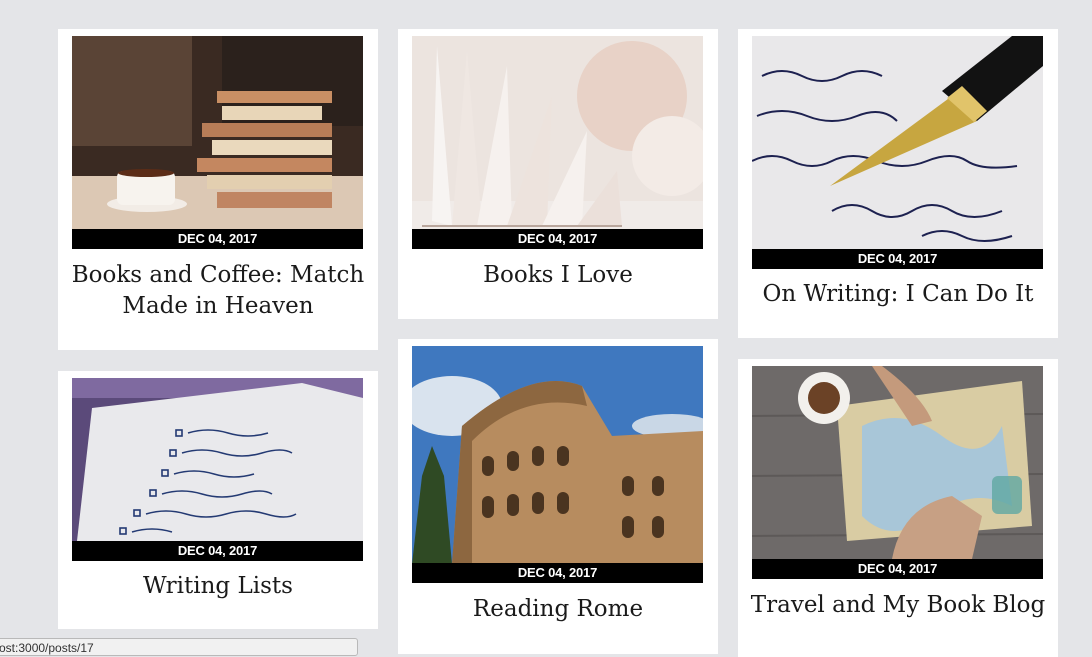  I want to click on post-card: DEC 04, 2017 Writing Lists, so click(218, 500).